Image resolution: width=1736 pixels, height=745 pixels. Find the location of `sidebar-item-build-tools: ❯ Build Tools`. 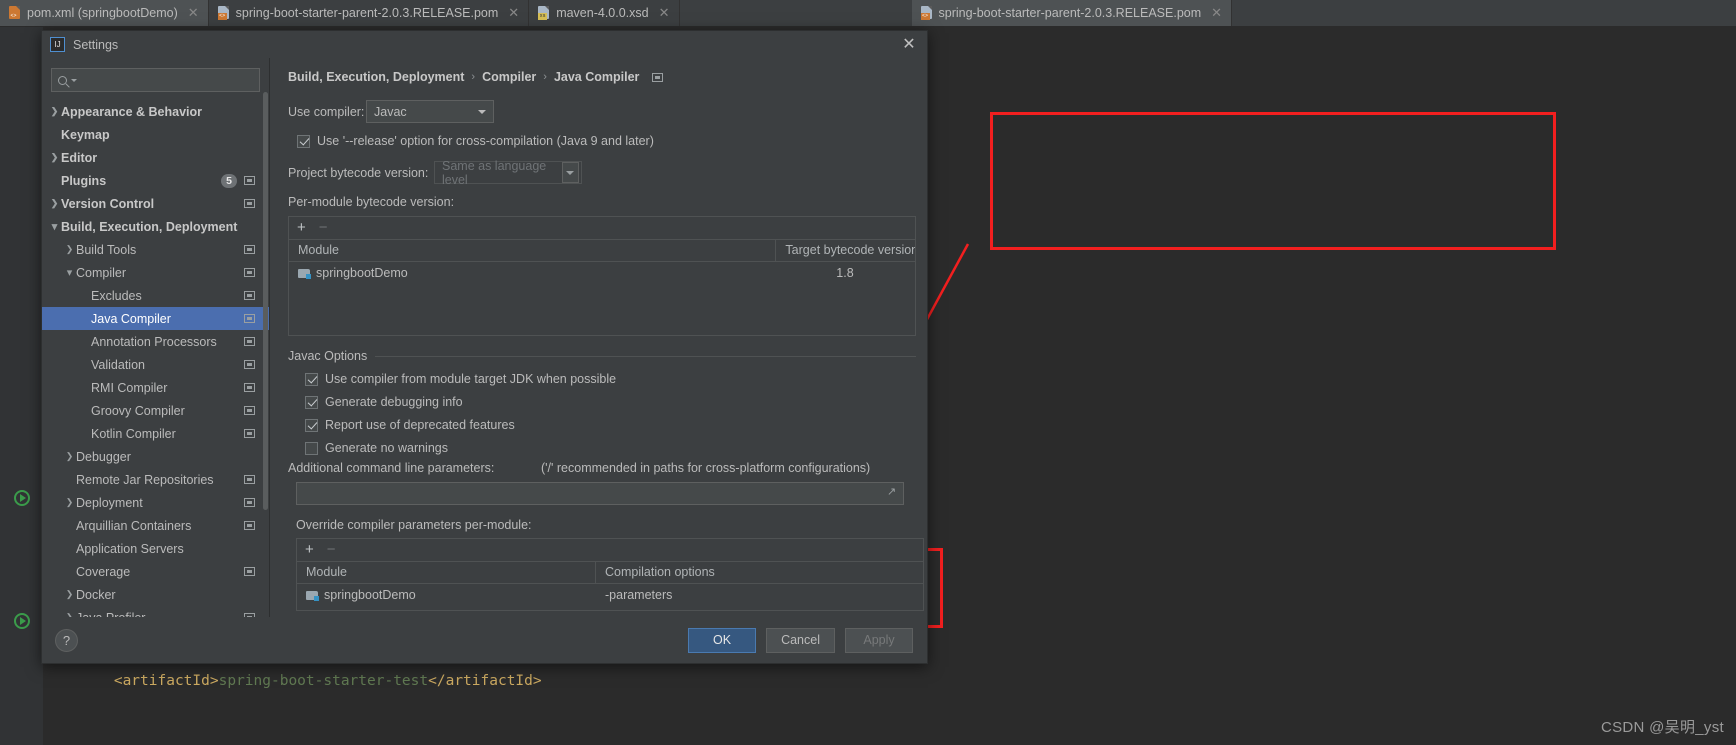

sidebar-item-build-tools: ❯ Build Tools is located at coordinates (155, 249).